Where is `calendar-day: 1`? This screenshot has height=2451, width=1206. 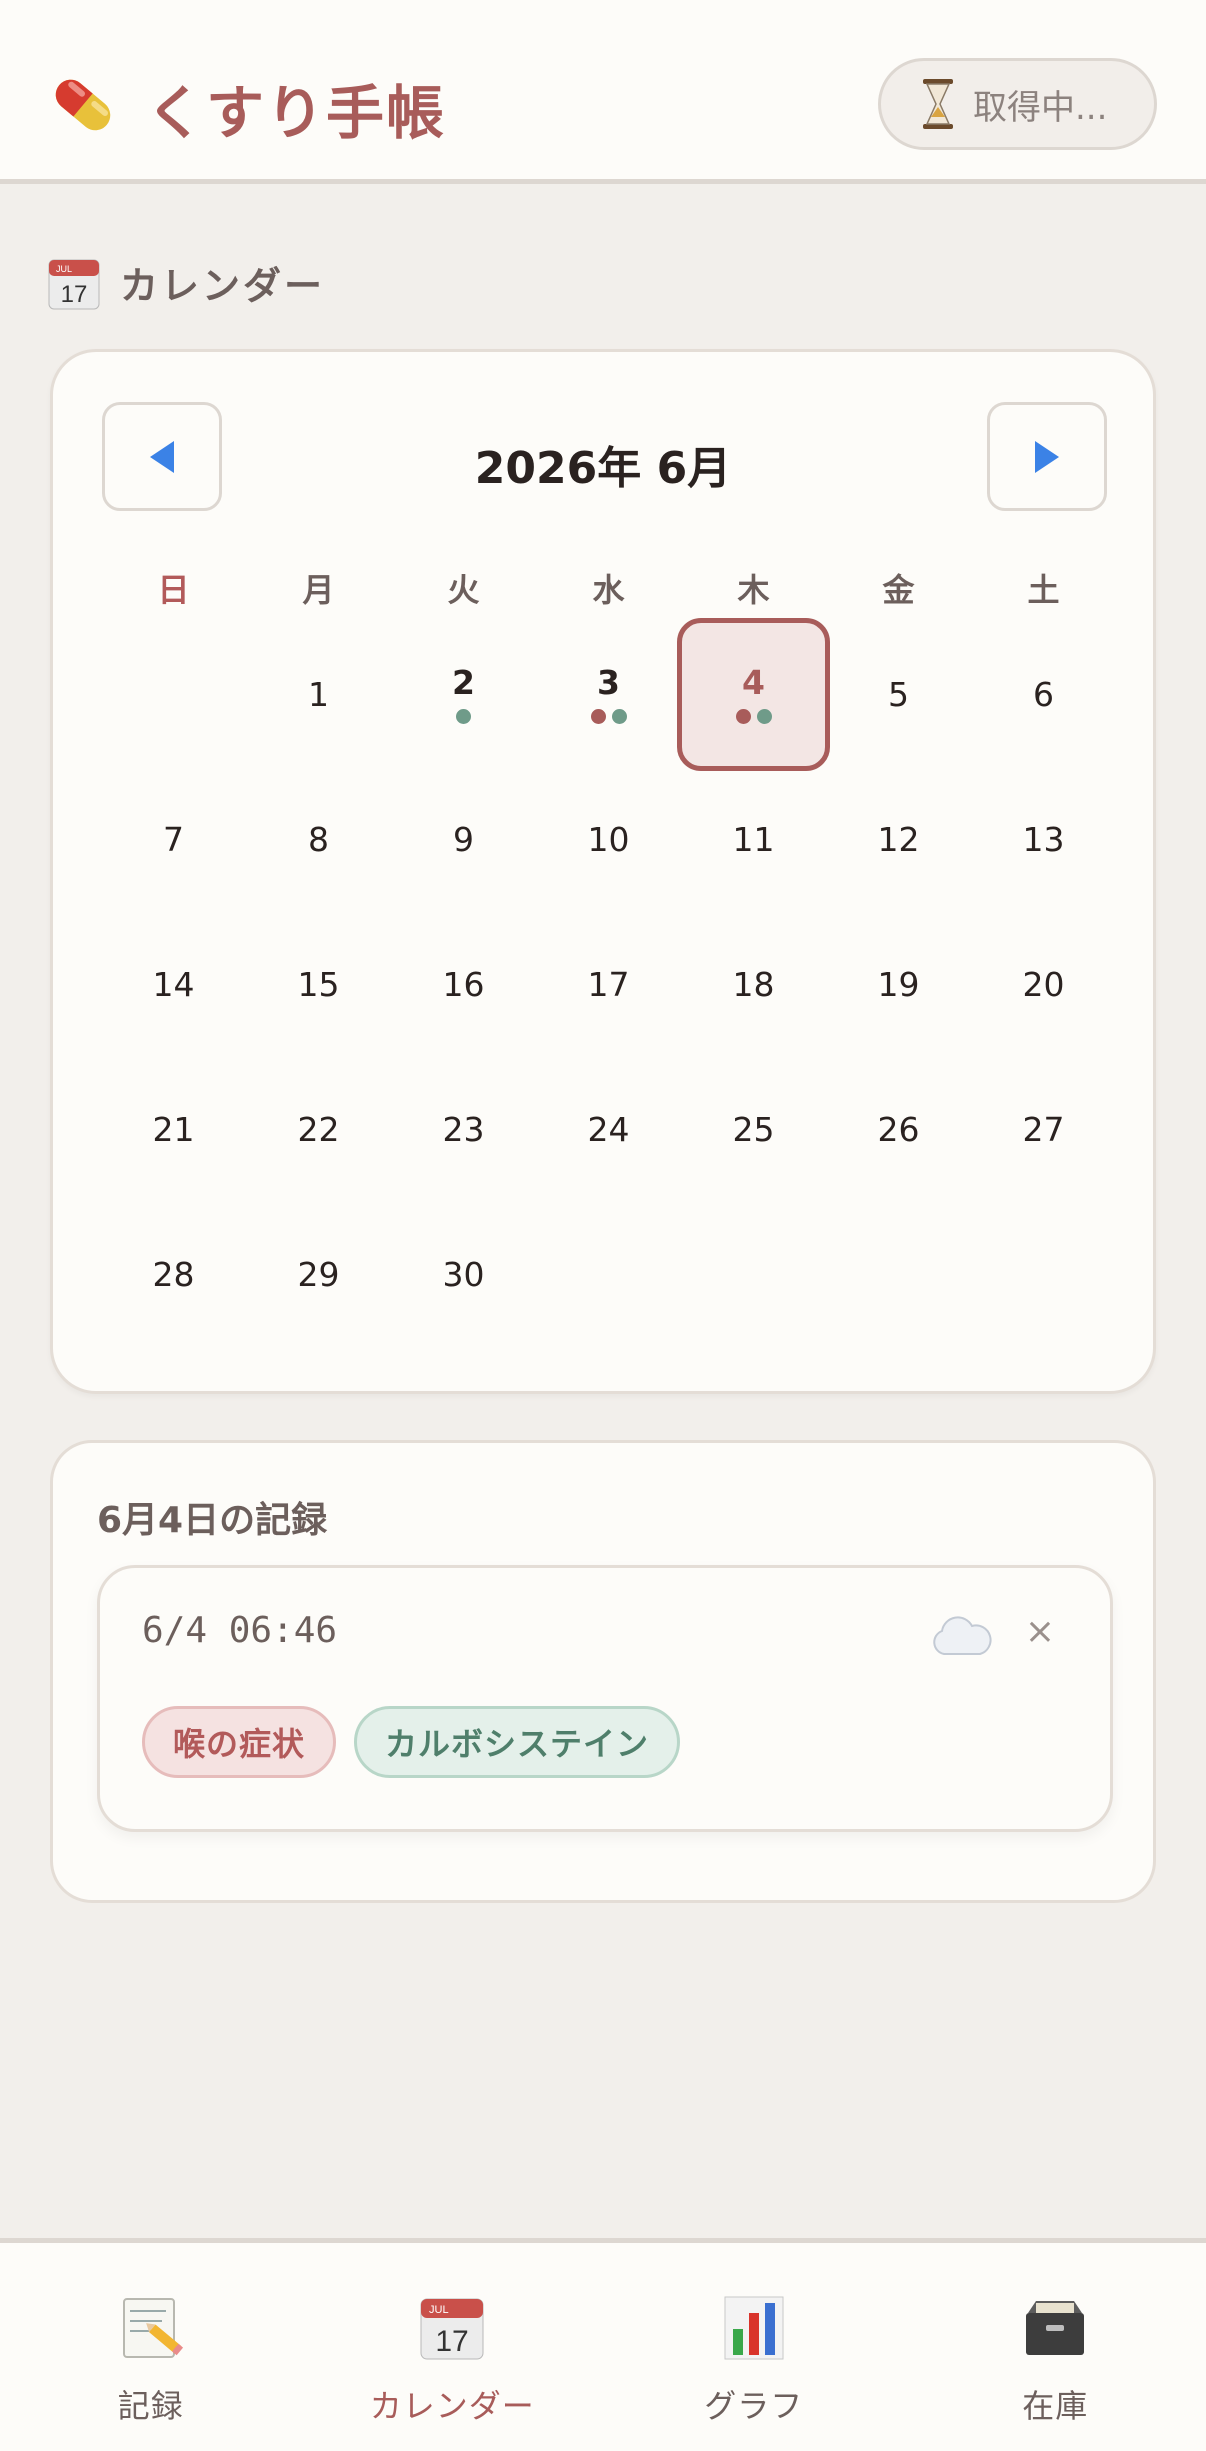
calendar-day: 1 is located at coordinates (318, 694).